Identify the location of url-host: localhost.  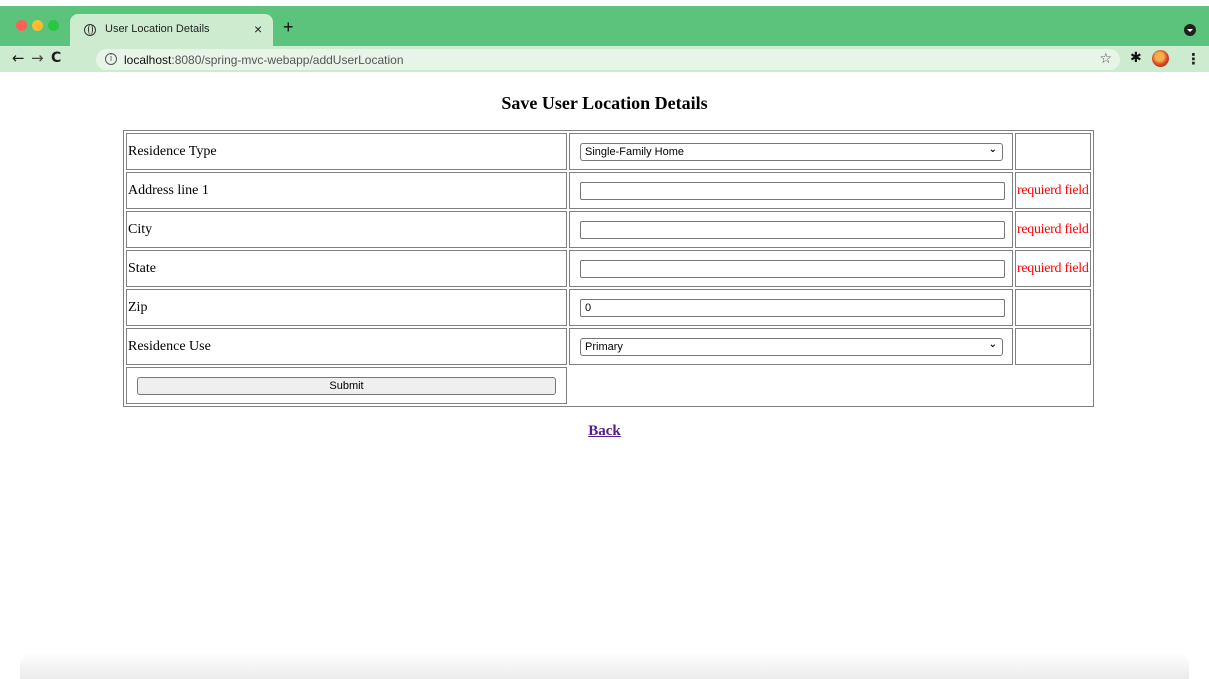
(148, 60).